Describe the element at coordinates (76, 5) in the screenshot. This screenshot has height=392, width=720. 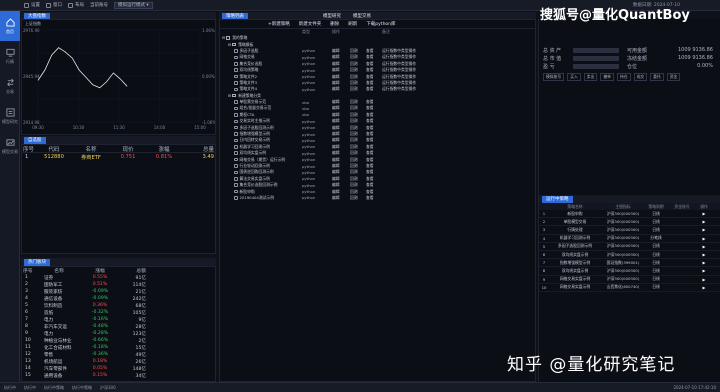
I see `layout-menu: 布局` at that location.